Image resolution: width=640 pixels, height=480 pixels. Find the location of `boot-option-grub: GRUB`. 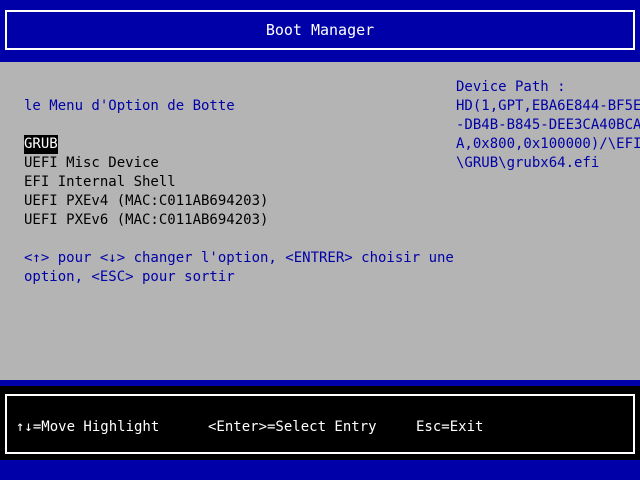

boot-option-grub: GRUB is located at coordinates (41, 144).